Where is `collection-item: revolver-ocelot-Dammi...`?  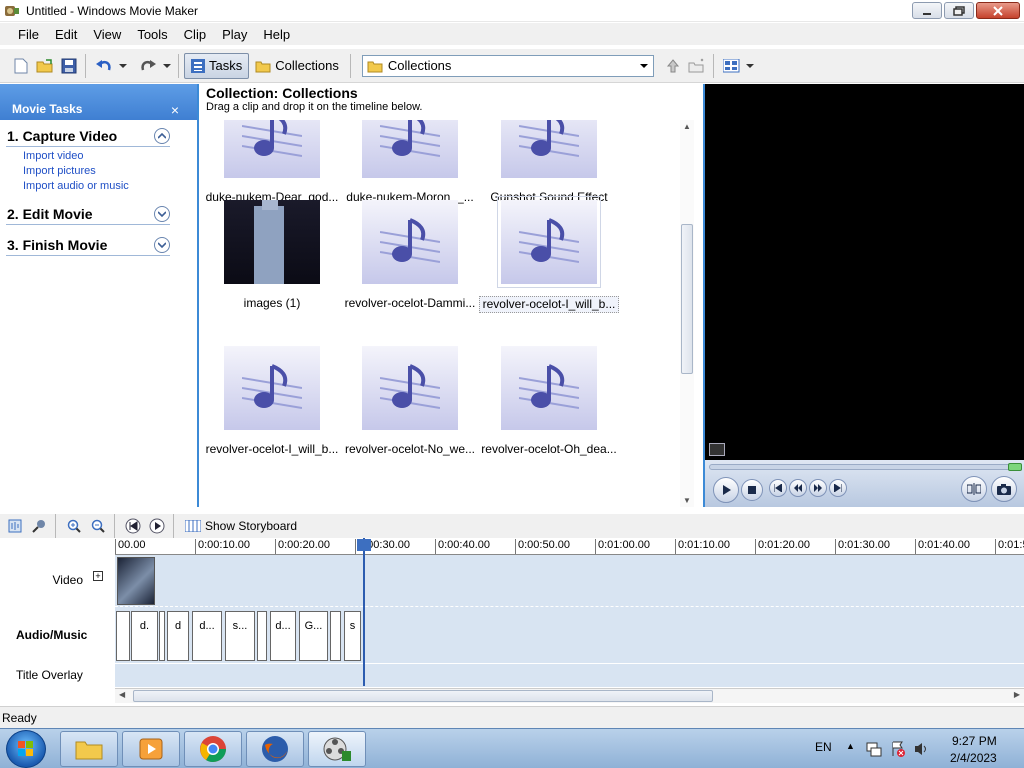
collection-item: revolver-ocelot-Dammi... is located at coordinates (410, 255).